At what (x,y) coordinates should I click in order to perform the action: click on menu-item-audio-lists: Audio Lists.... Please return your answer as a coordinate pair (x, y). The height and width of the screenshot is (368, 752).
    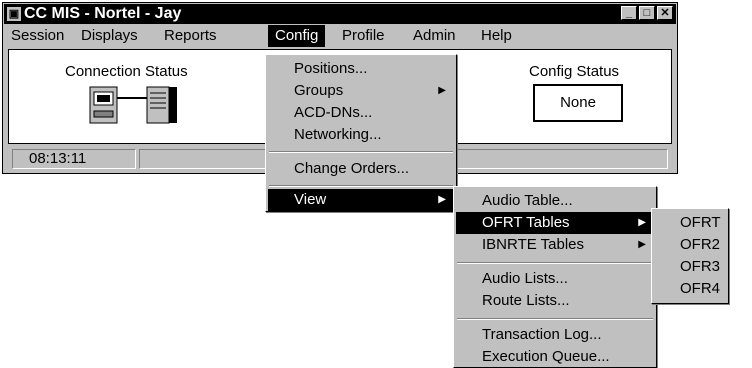
    Looking at the image, I should click on (555, 279).